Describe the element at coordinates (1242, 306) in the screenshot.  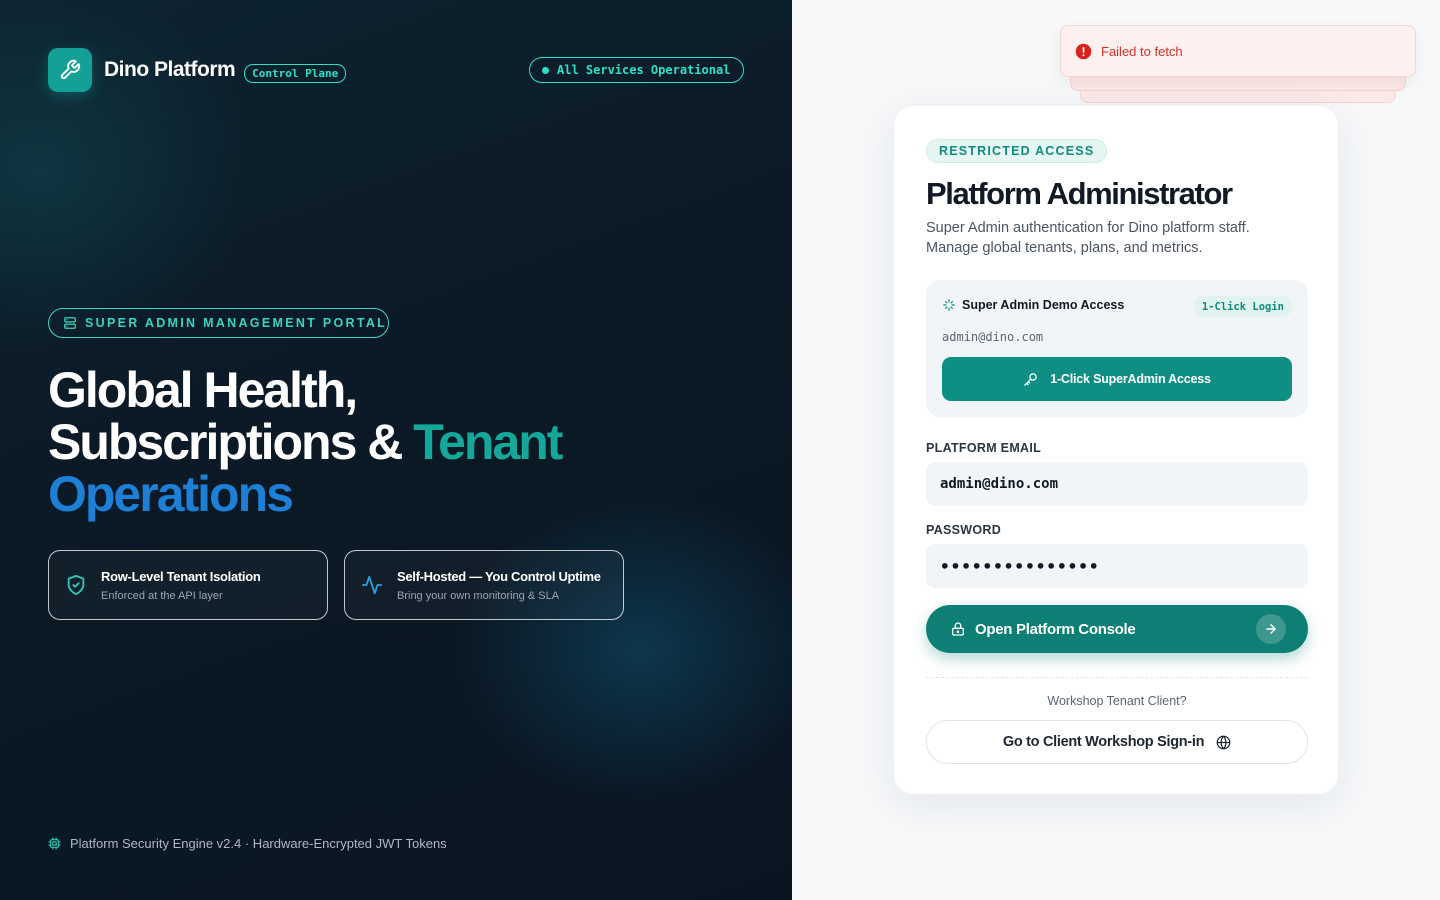
I see `one-click-login-tag: 1-Click Login` at that location.